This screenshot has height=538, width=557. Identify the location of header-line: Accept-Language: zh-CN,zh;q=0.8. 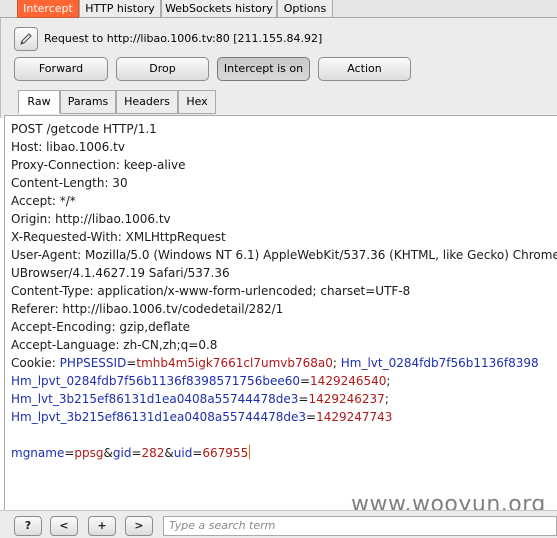
(114, 345).